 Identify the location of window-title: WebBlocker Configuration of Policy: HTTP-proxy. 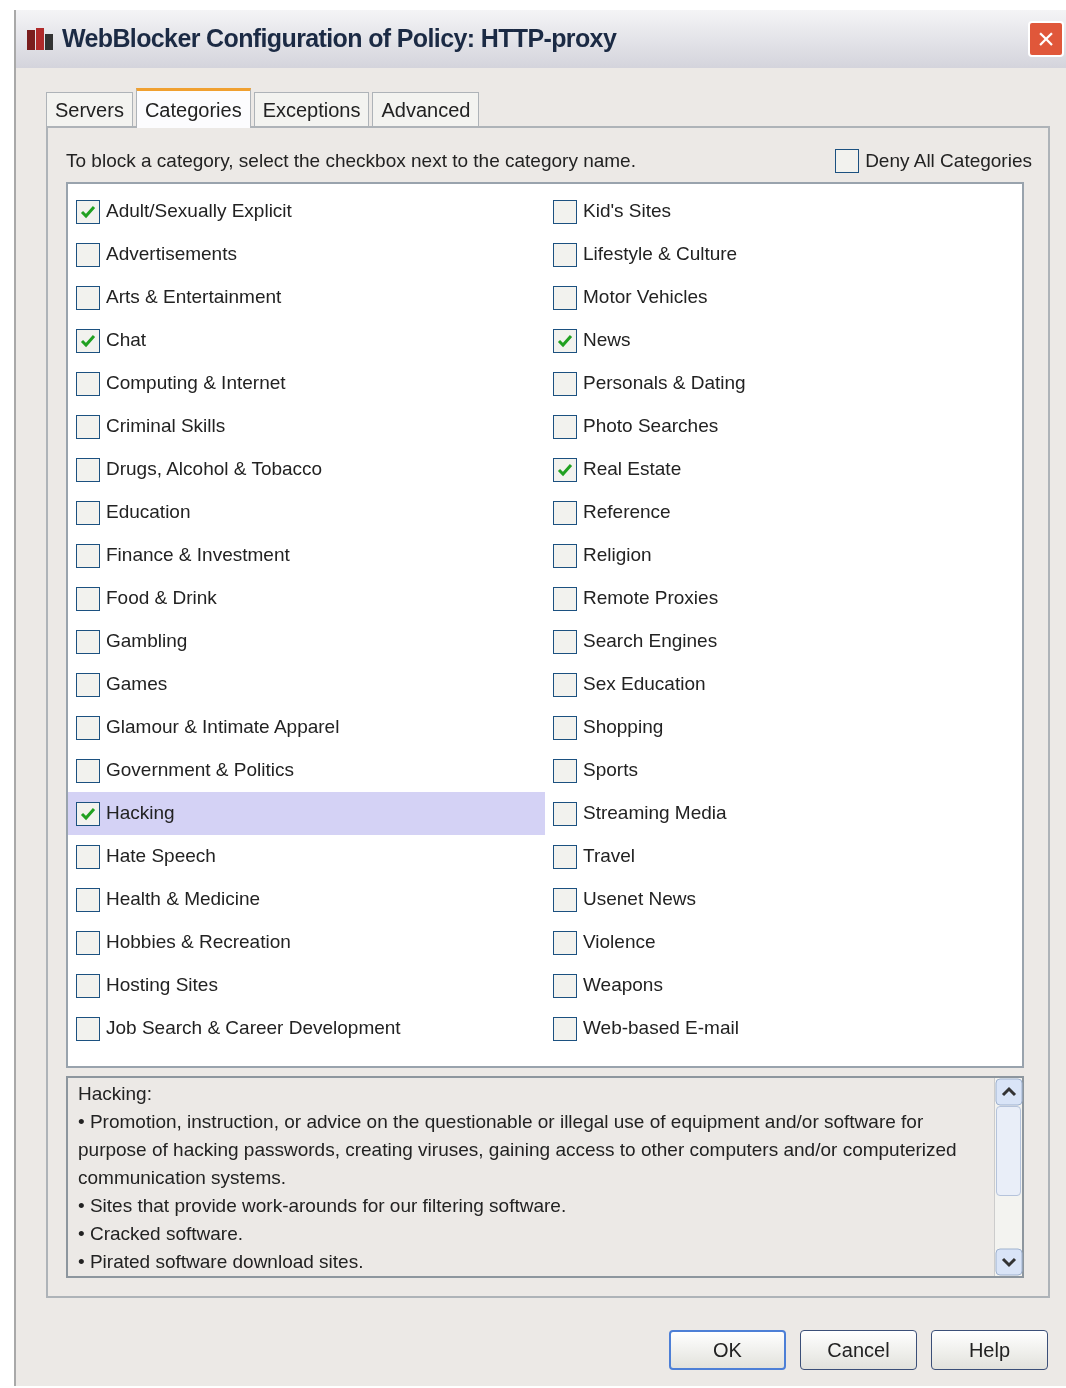
(339, 39).